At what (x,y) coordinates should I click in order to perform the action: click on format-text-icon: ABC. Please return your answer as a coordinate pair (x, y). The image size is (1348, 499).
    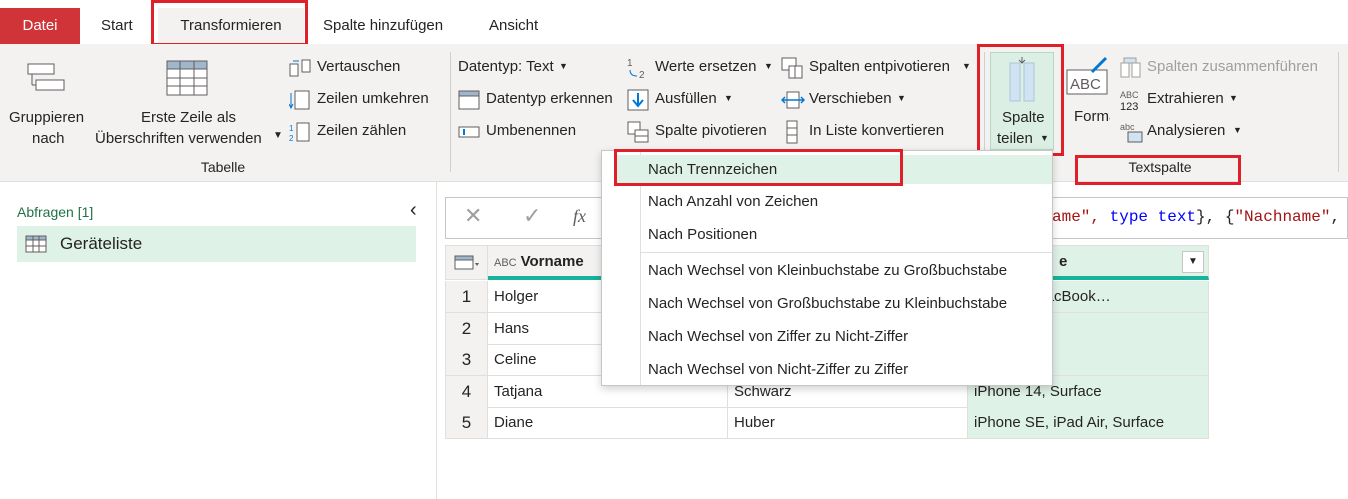
    Looking at the image, I should click on (1087, 75).